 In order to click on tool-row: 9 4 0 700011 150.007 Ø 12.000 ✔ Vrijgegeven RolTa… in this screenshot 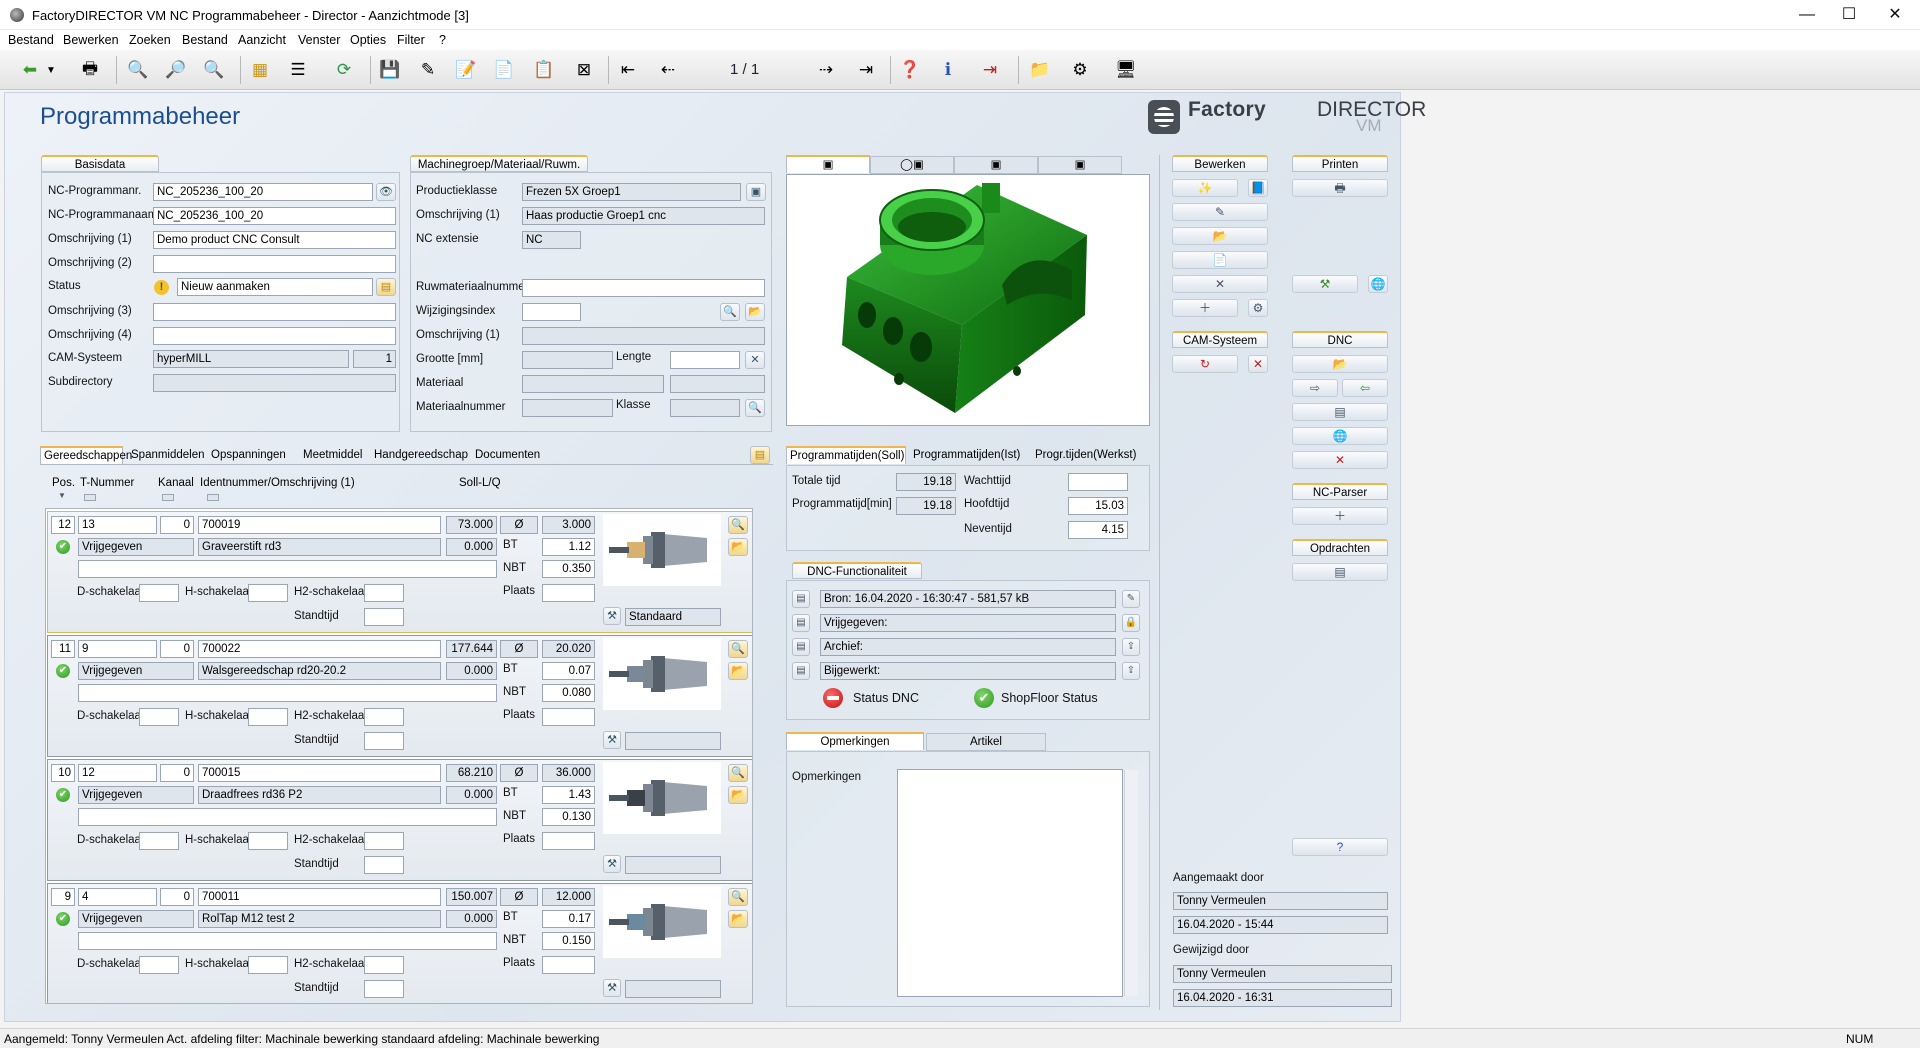, I will do `click(399, 943)`.